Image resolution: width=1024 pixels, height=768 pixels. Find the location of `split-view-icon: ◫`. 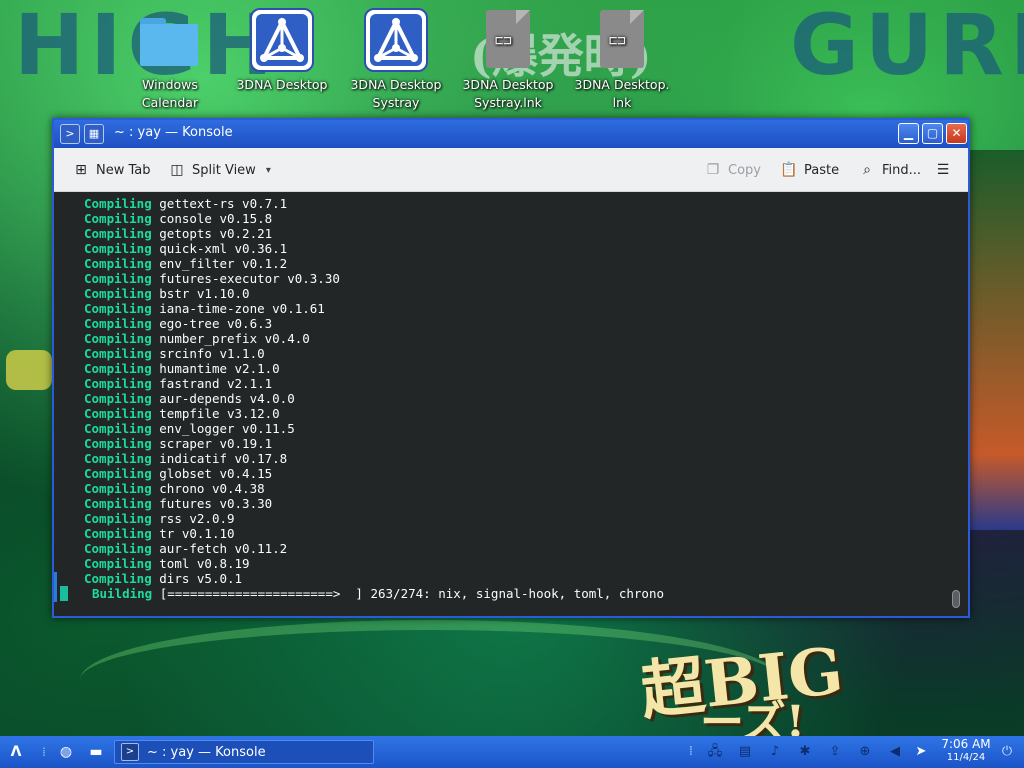

split-view-icon: ◫ is located at coordinates (177, 170).